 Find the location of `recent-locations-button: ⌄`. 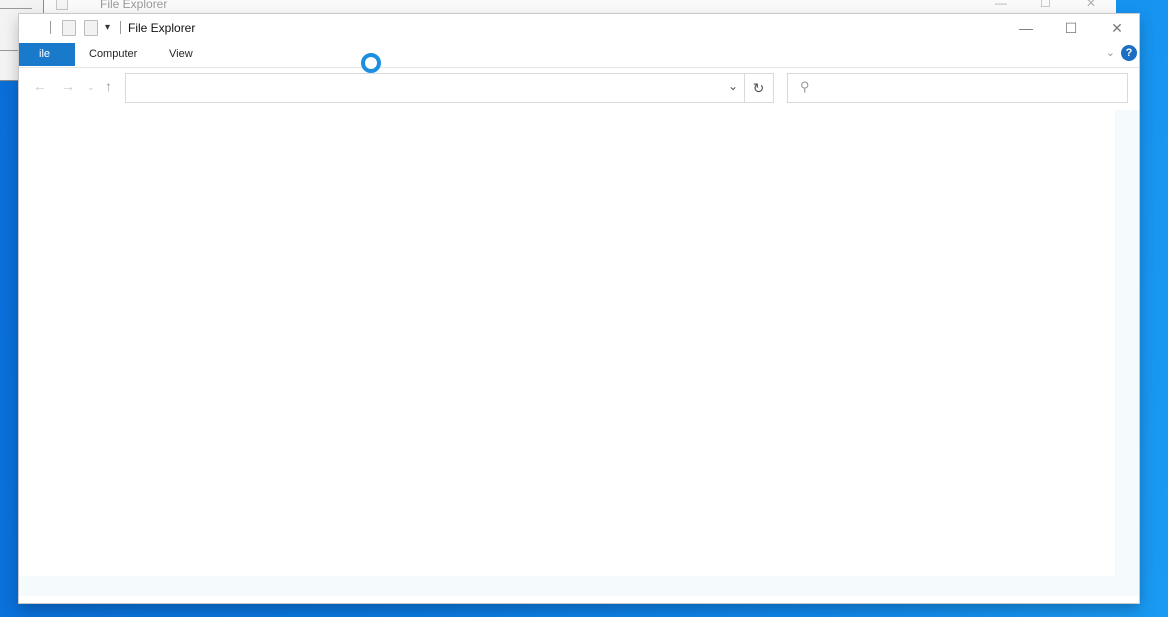

recent-locations-button: ⌄ is located at coordinates (91, 87).